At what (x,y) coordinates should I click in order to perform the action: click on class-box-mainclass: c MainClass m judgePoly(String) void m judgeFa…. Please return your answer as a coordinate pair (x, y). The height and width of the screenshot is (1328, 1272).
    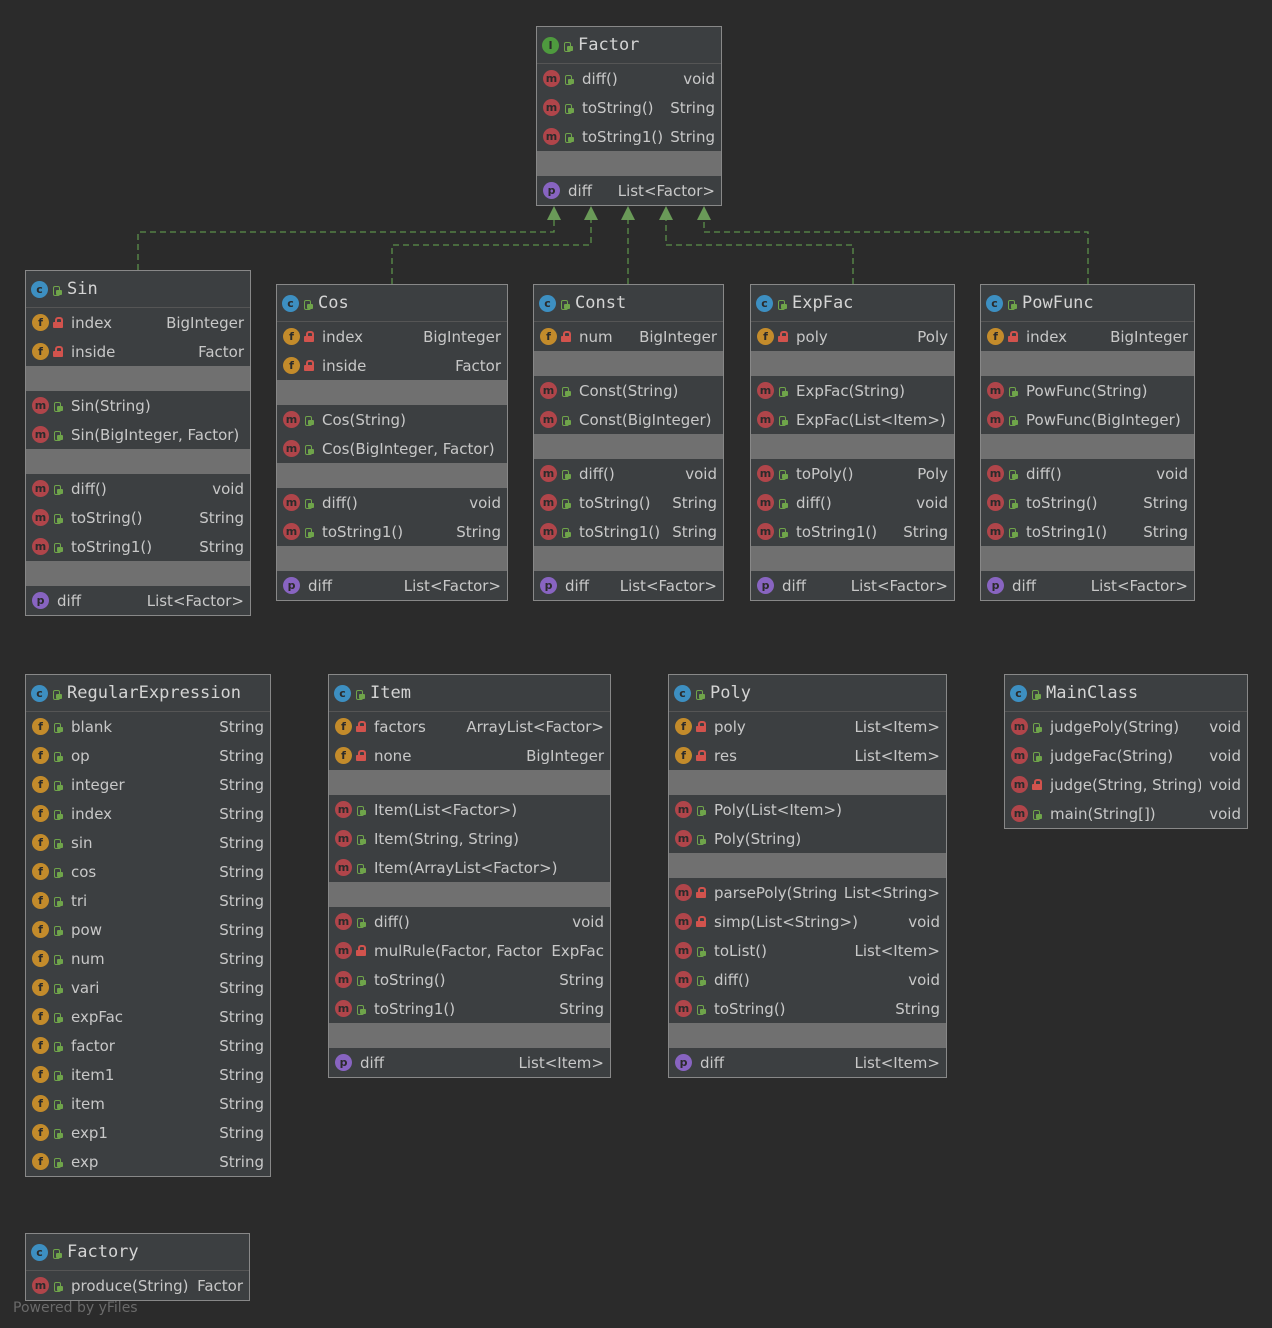
    Looking at the image, I should click on (1126, 751).